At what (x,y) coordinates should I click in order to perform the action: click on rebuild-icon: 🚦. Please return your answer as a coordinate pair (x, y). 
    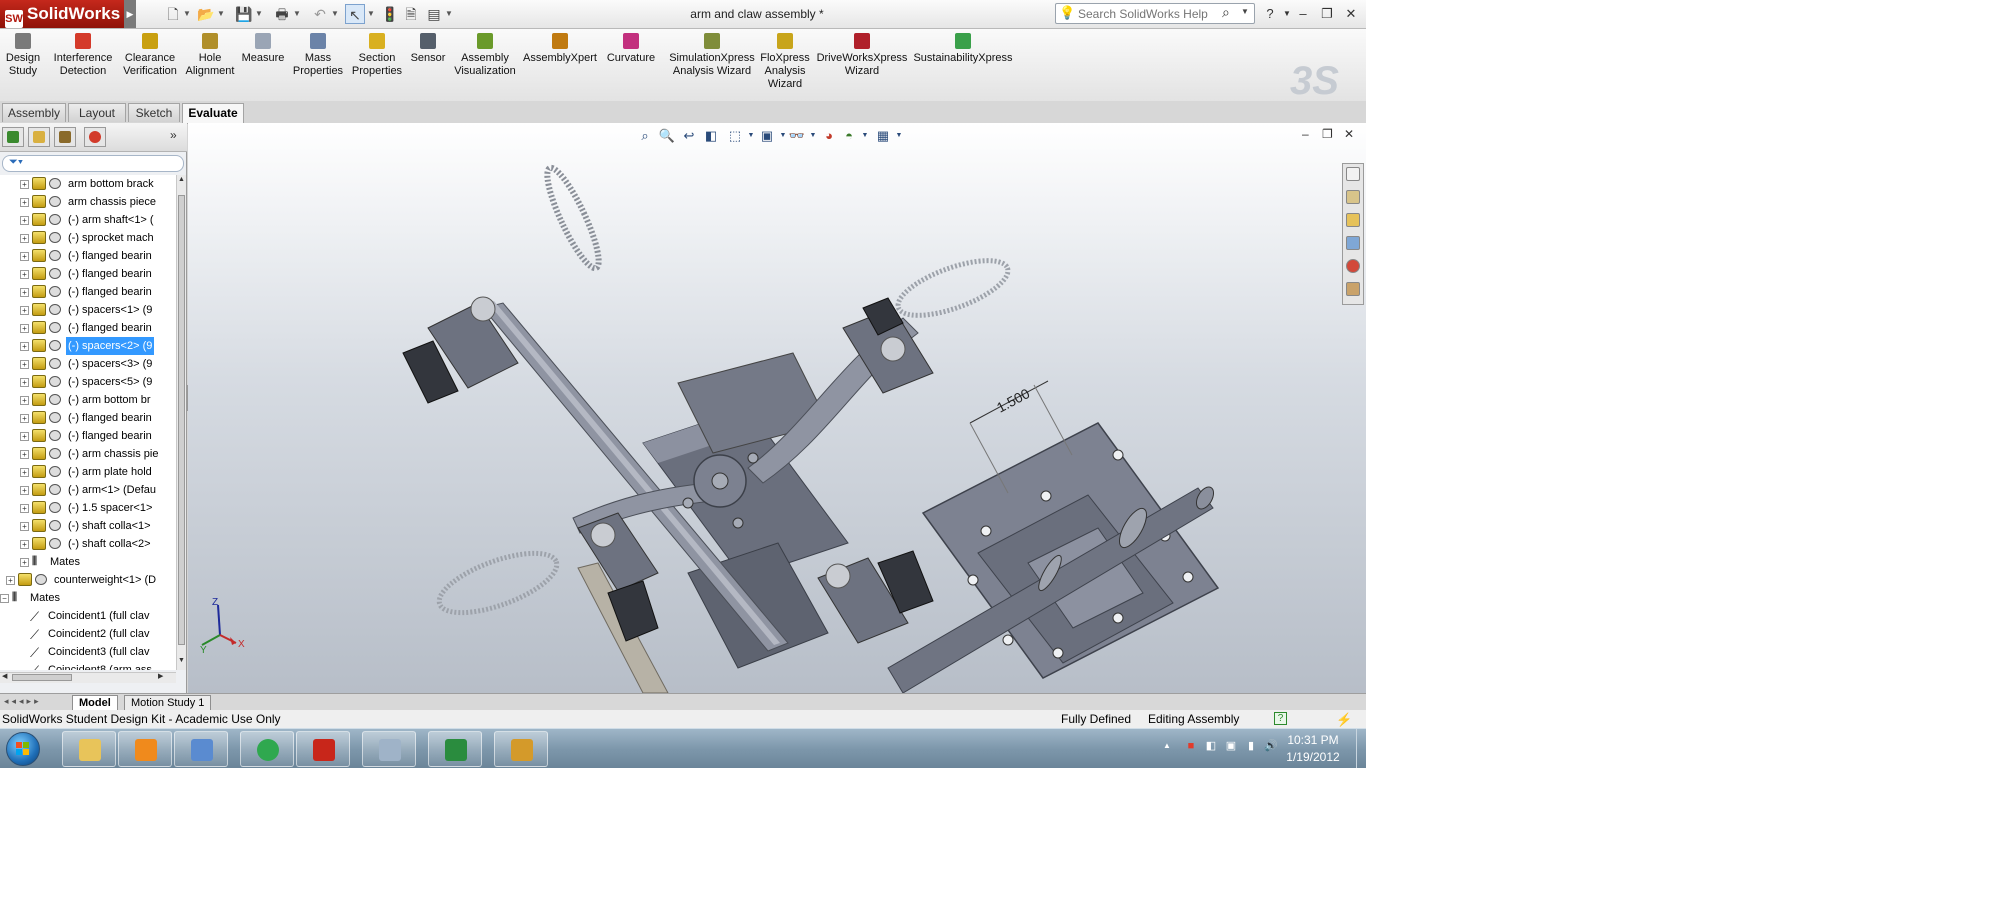
    Looking at the image, I should click on (389, 14).